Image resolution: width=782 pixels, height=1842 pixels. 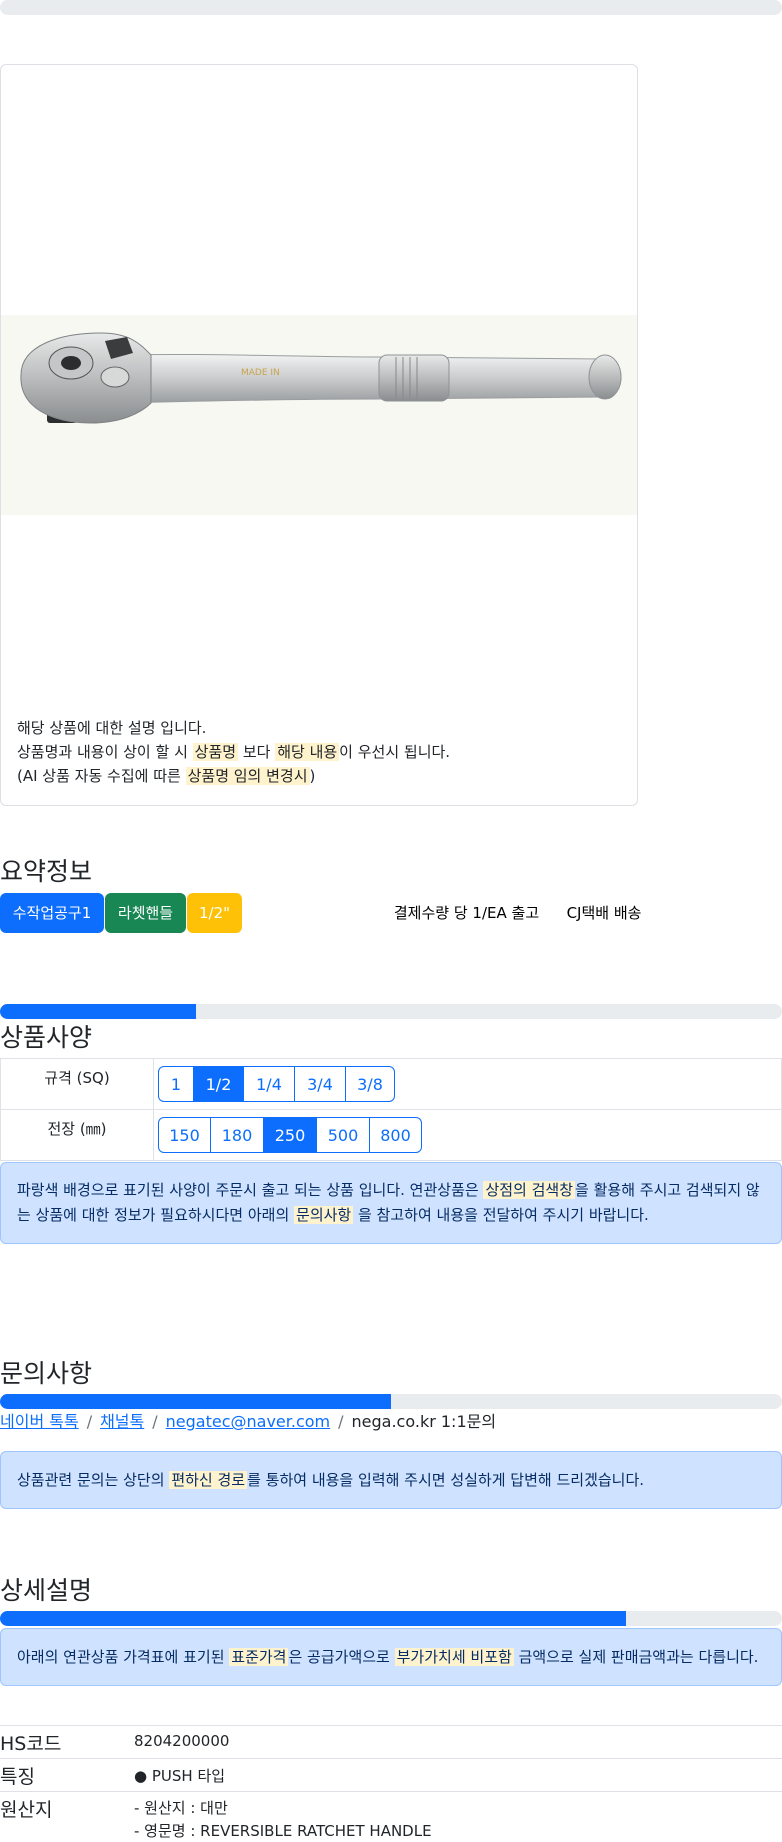 What do you see at coordinates (395, 752) in the screenshot?
I see `notice-text: 이 우선시 됩니다.` at bounding box center [395, 752].